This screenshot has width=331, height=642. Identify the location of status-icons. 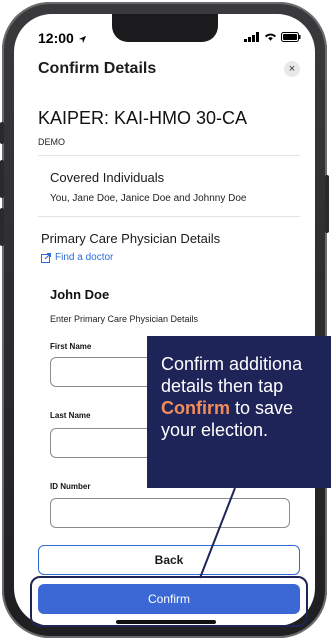
(272, 37).